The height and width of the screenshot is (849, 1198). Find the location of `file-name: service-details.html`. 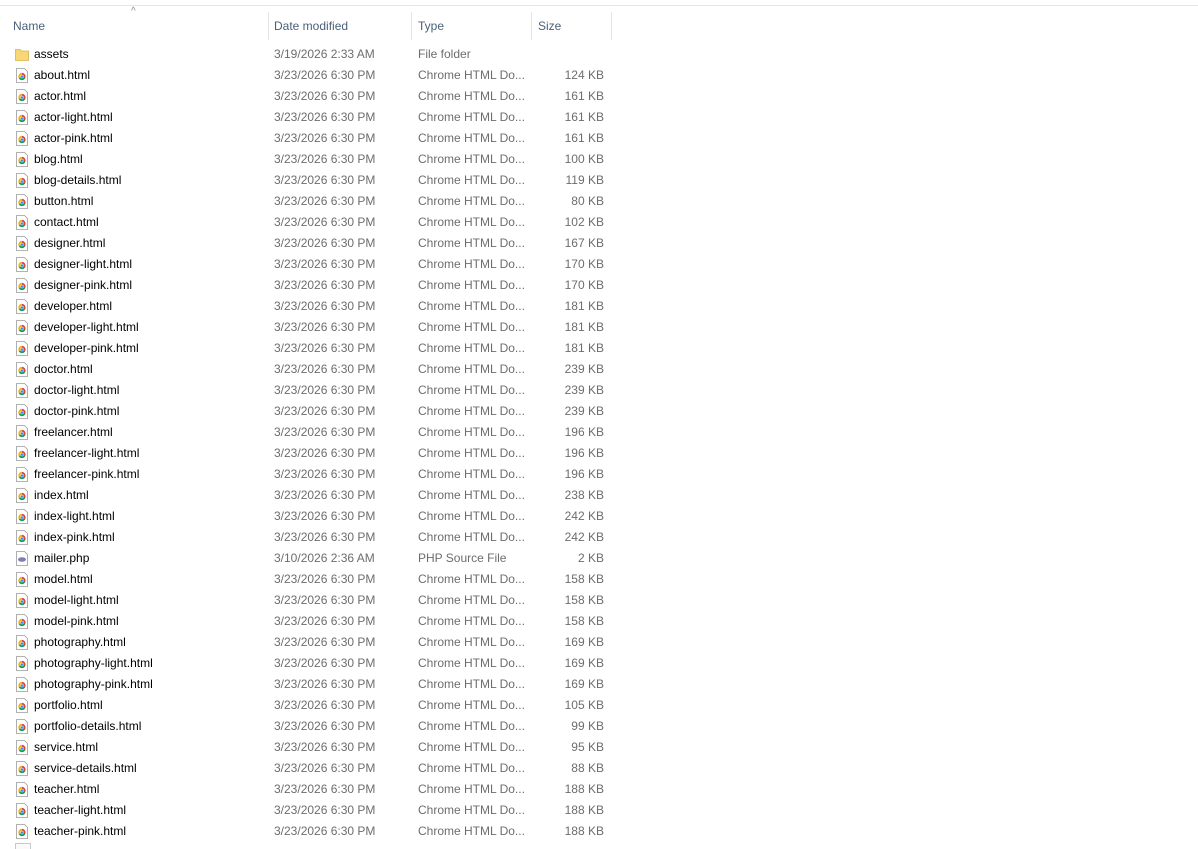

file-name: service-details.html is located at coordinates (149, 768).